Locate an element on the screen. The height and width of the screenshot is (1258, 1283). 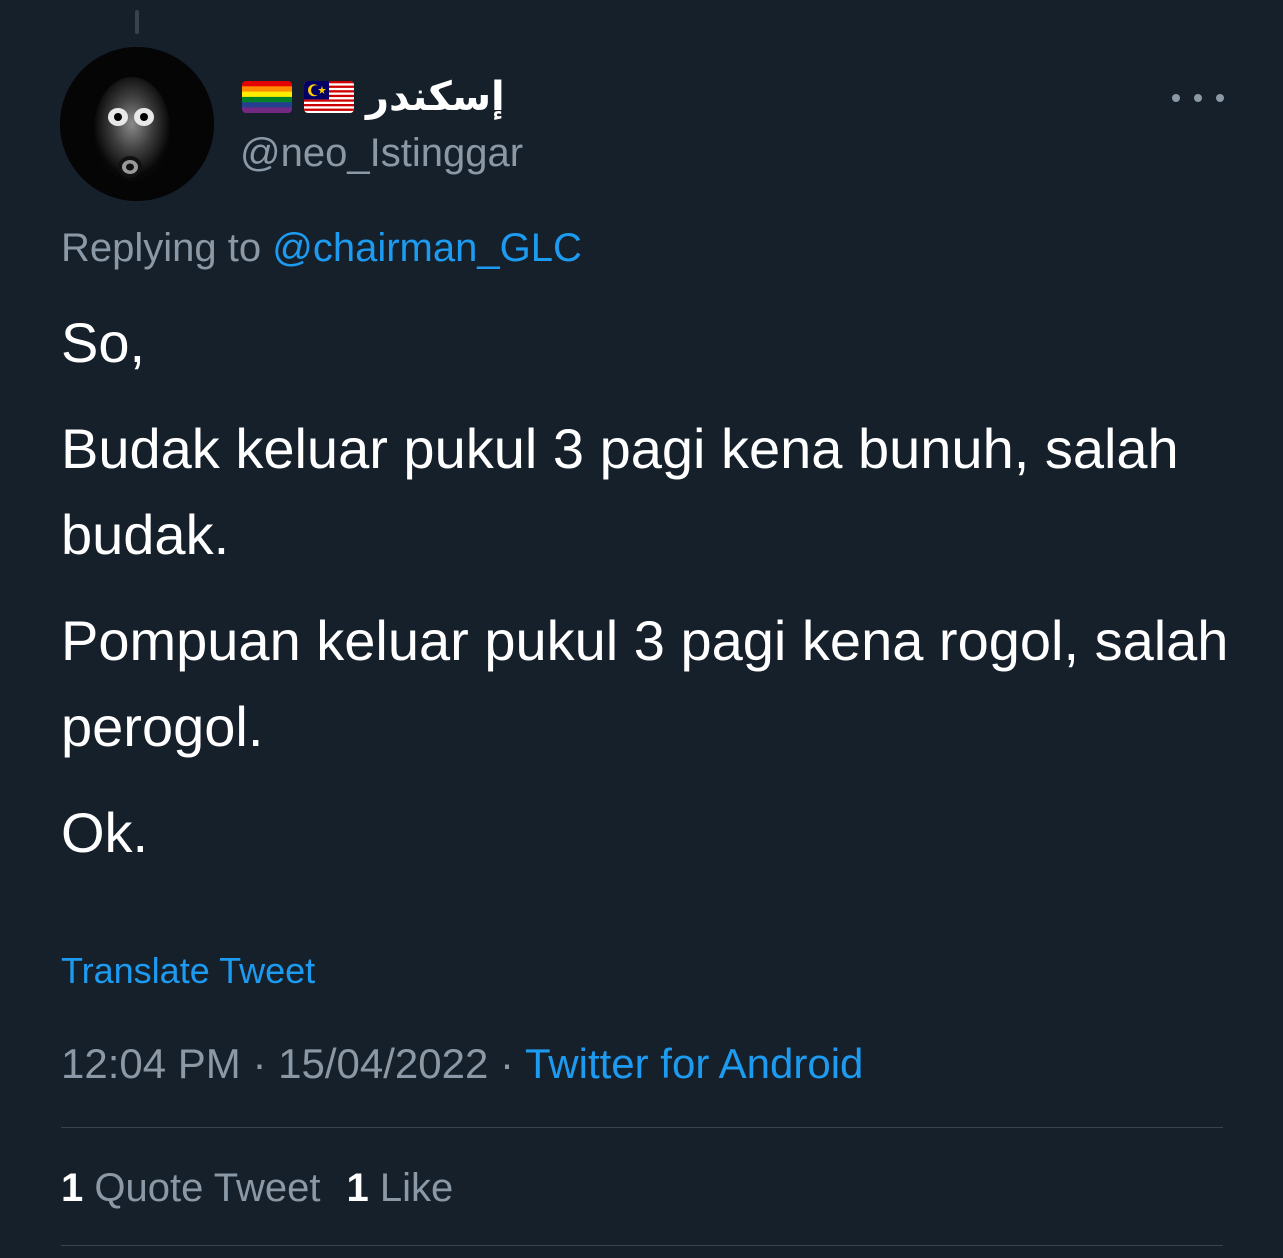
rainbow-flag-icon is located at coordinates (267, 97).